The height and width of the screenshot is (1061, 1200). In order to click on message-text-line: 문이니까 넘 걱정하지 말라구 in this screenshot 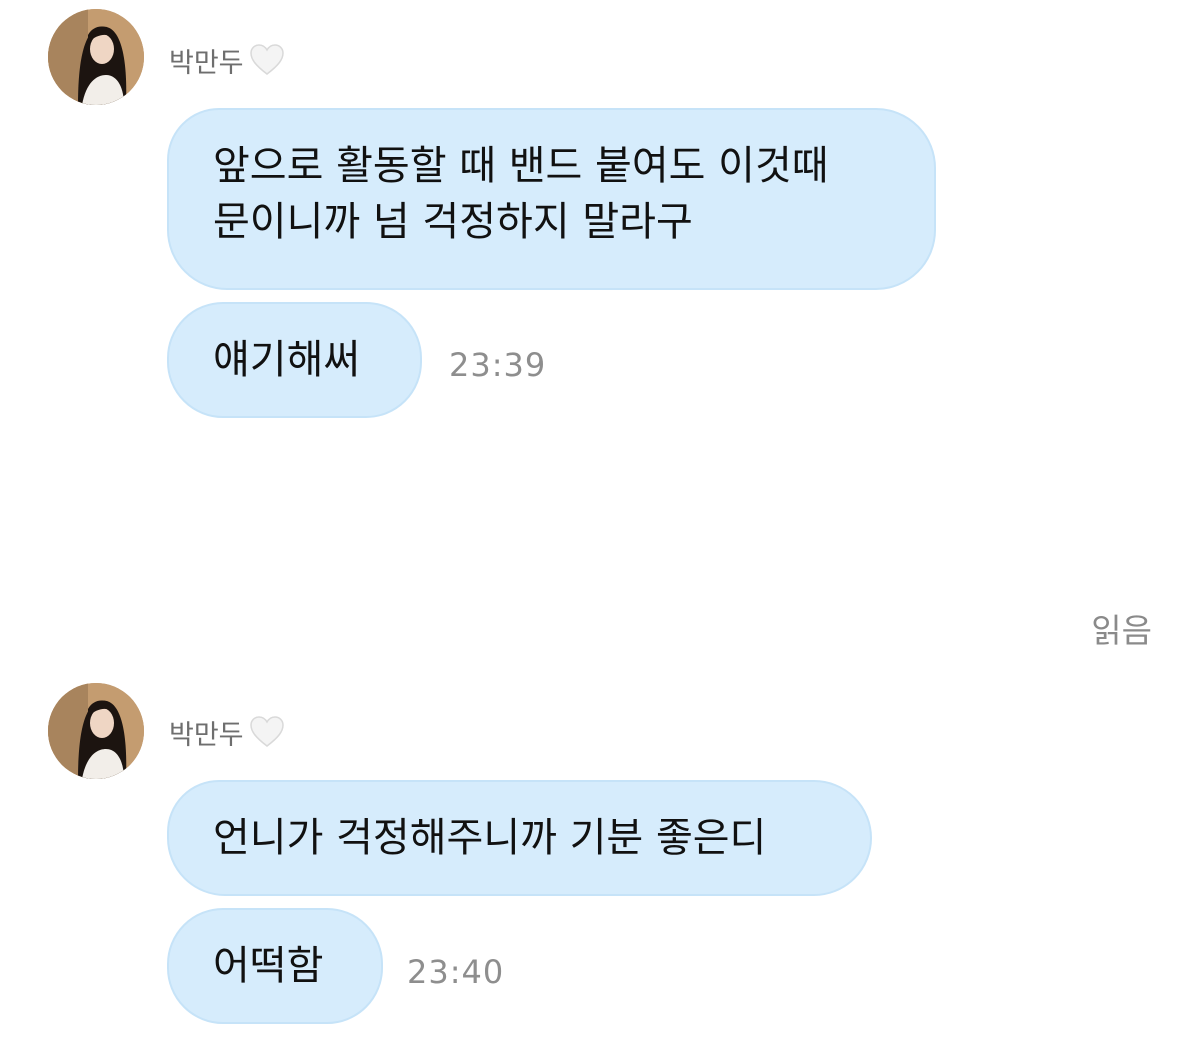, I will do `click(453, 222)`.